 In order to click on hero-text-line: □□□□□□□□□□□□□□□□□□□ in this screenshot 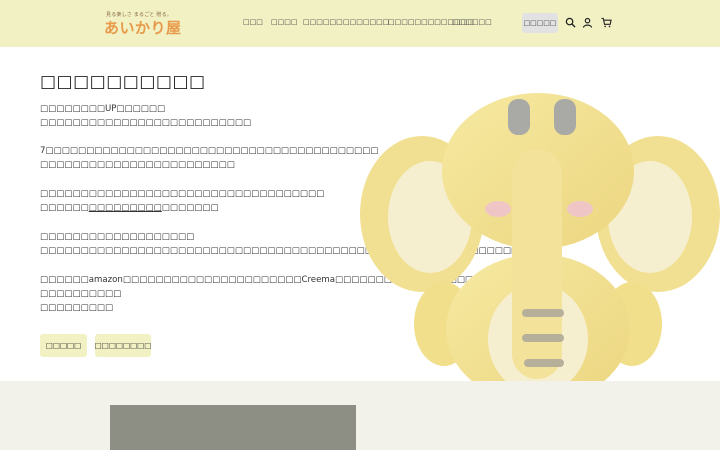, I will do `click(117, 237)`.